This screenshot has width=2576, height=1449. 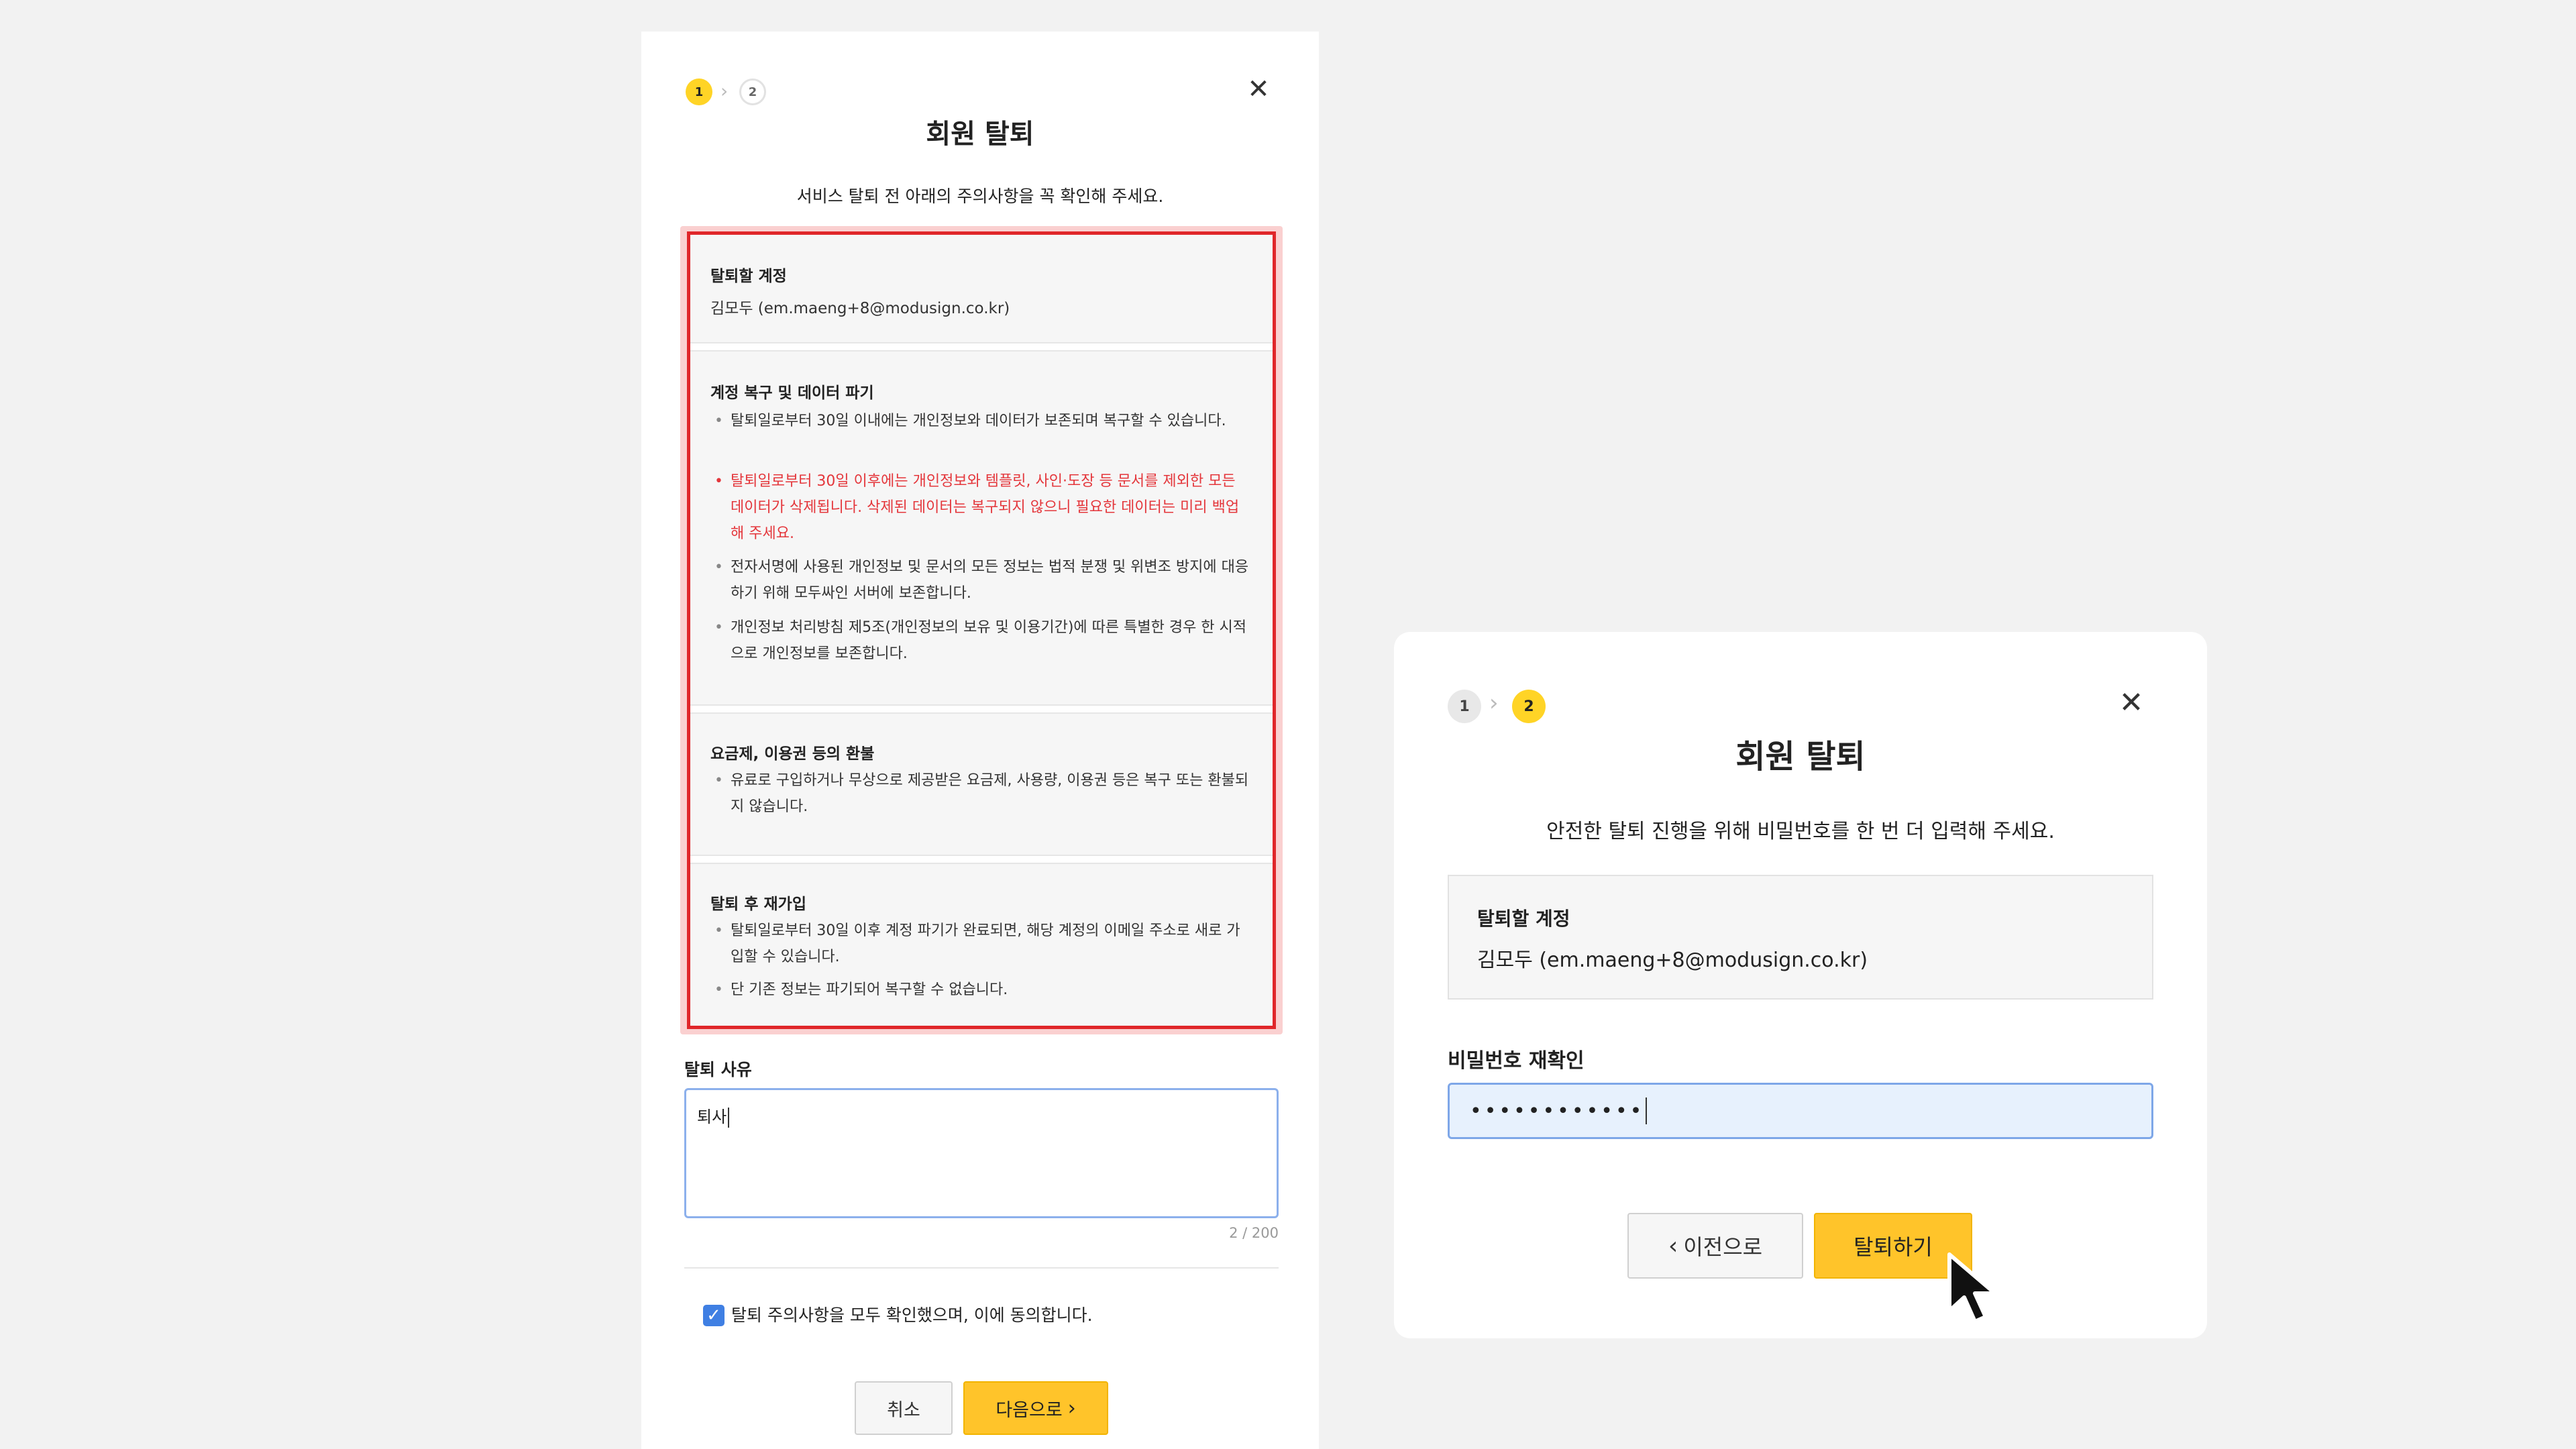 I want to click on withdraw-button-label: 탈퇴하기, so click(x=1893, y=1247).